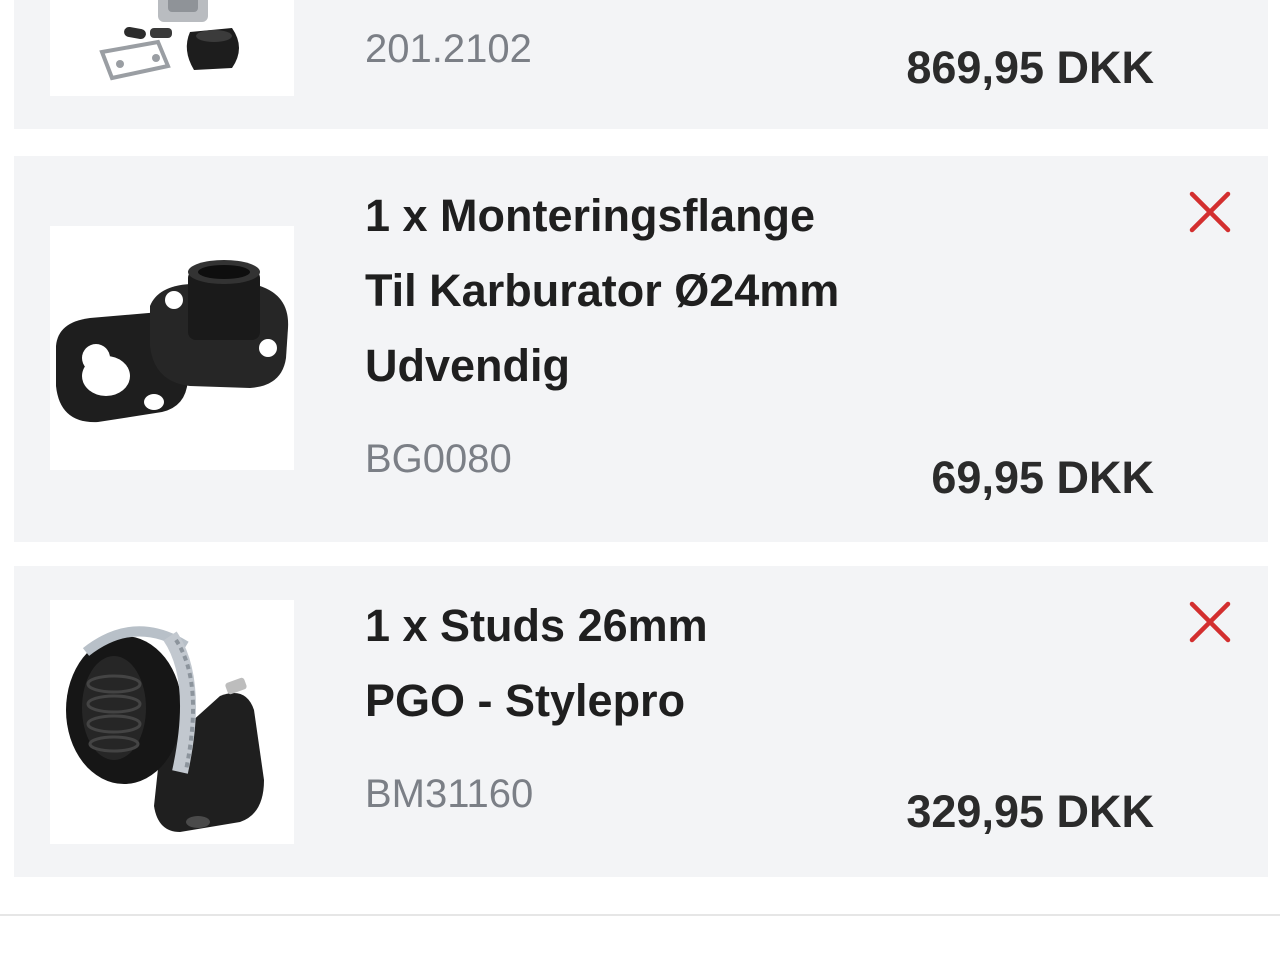 Image resolution: width=1280 pixels, height=960 pixels. I want to click on product-title-line: Udvendig, so click(468, 365).